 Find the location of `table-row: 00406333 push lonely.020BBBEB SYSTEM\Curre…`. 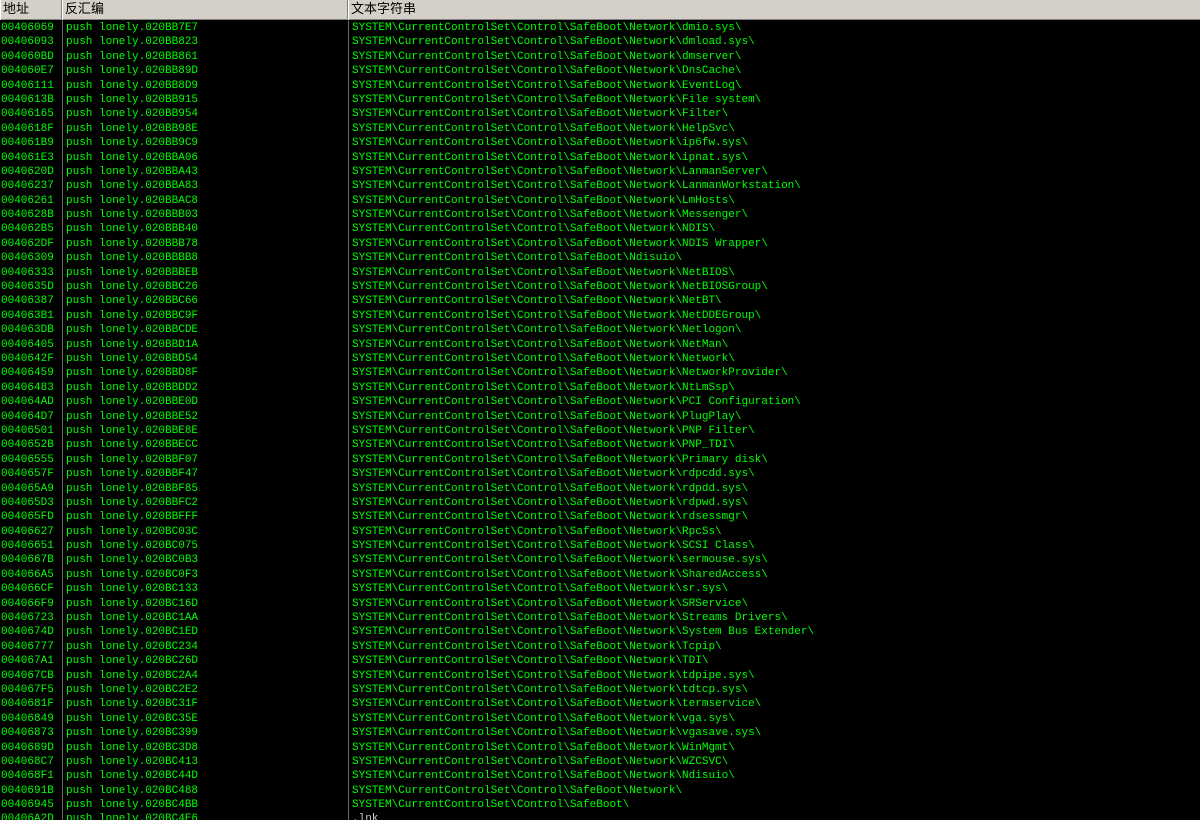

table-row: 00406333 push lonely.020BBBEB SYSTEM\Curre… is located at coordinates (600, 273).